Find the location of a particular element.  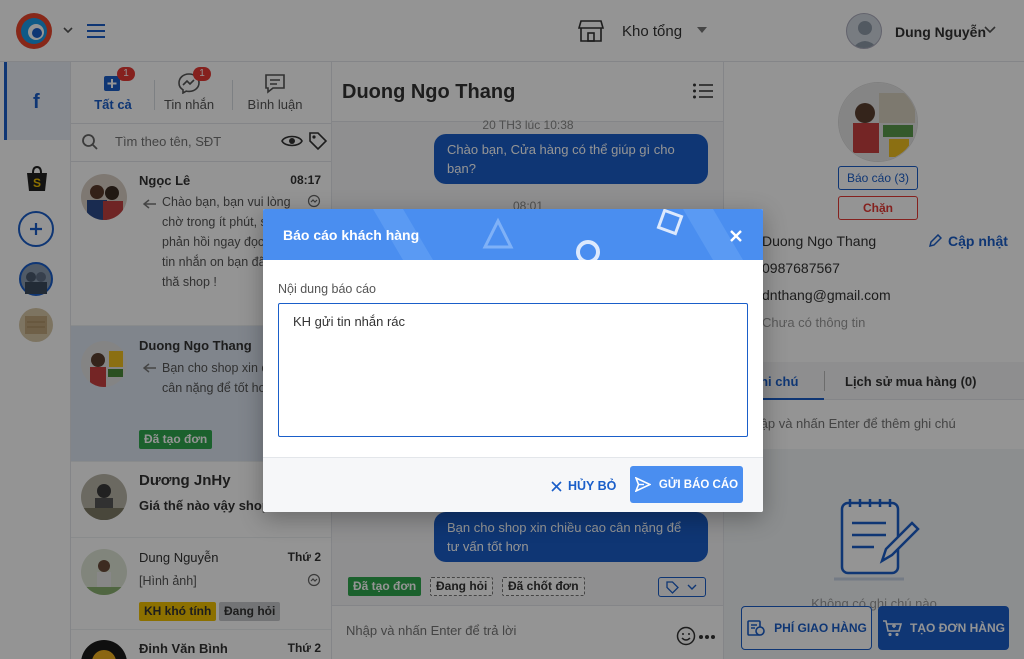

dialog-header: Báo cáo khách hàng is located at coordinates (513, 234).